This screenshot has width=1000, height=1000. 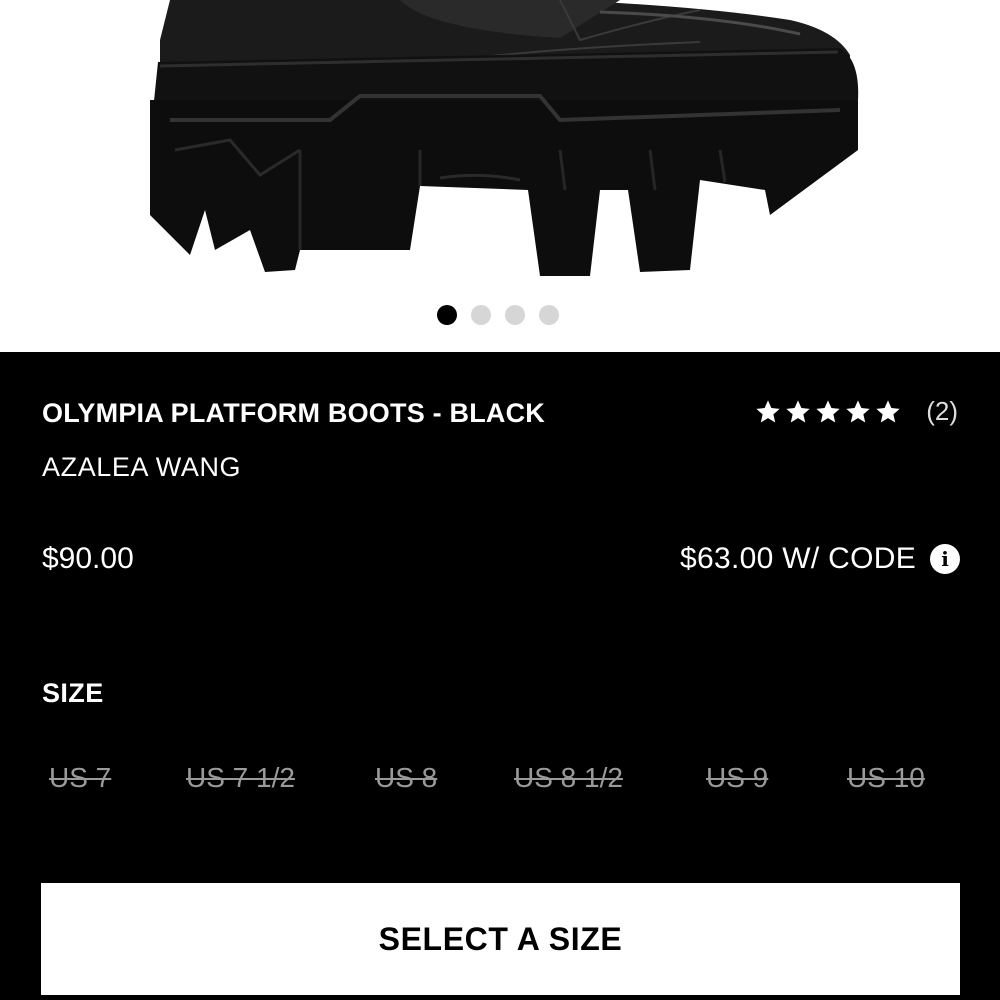 What do you see at coordinates (500, 939) in the screenshot?
I see `select-size-button: SELECT A SIZE` at bounding box center [500, 939].